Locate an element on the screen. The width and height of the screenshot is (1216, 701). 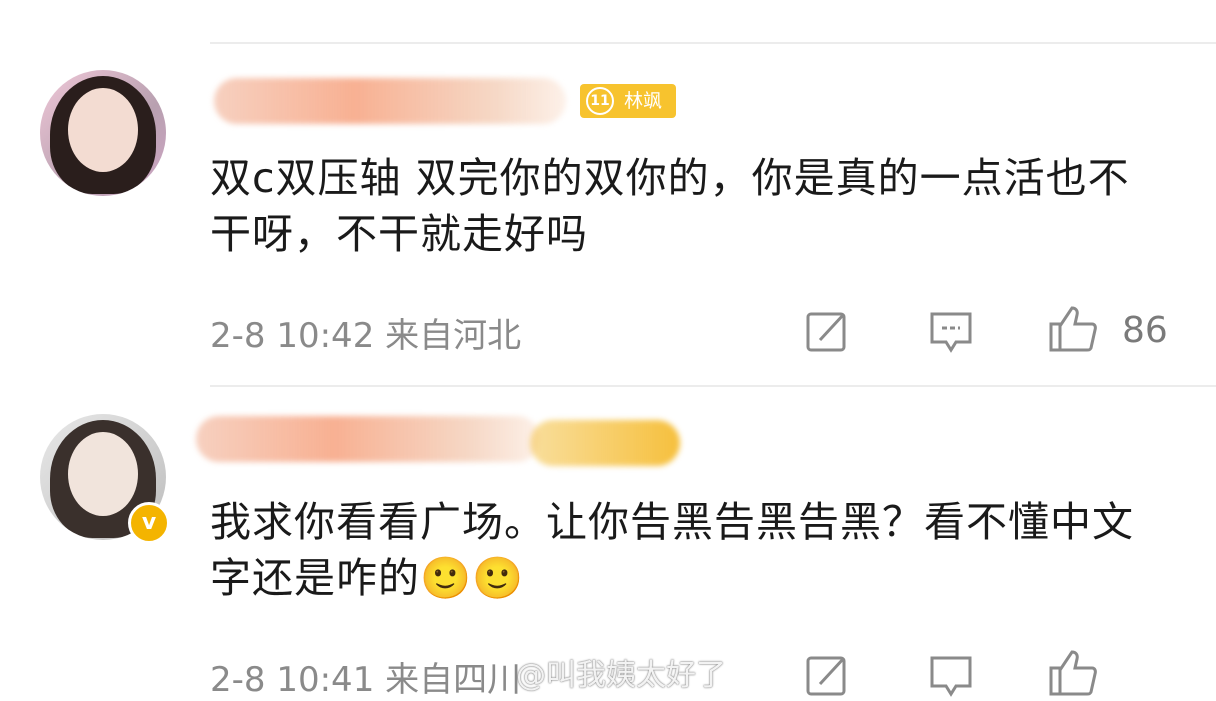
level-icon: 11 is located at coordinates (600, 101).